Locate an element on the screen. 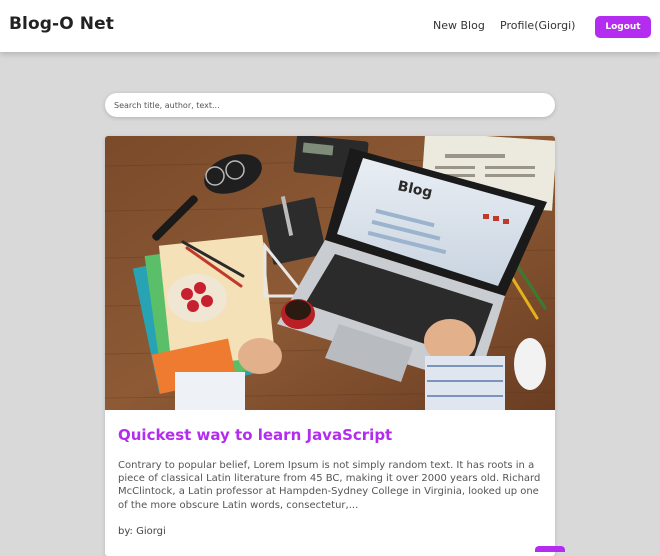  logout-button: Logout is located at coordinates (623, 27).